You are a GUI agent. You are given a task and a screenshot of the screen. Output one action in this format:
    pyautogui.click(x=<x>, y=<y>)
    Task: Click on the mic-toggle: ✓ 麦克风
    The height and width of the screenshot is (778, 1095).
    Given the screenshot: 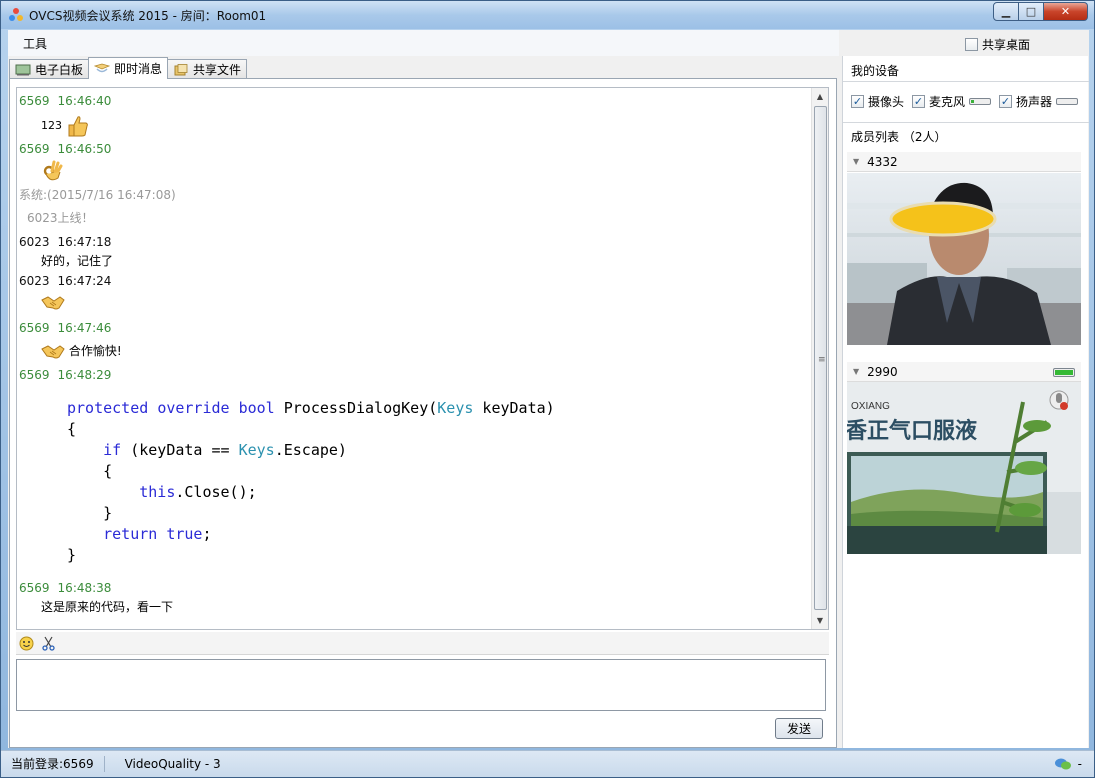 What is the action you would take?
    pyautogui.click(x=952, y=101)
    